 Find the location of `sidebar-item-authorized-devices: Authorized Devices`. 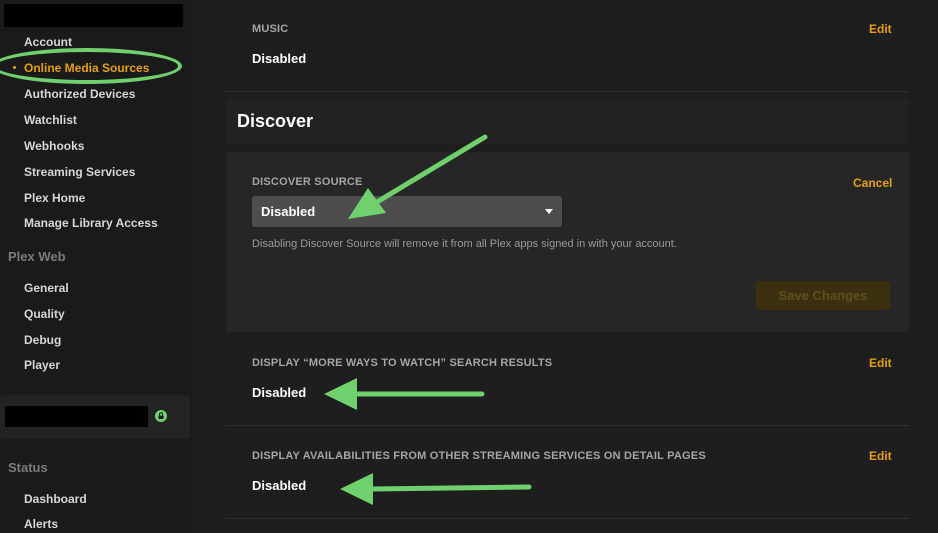

sidebar-item-authorized-devices: Authorized Devices is located at coordinates (79, 94).